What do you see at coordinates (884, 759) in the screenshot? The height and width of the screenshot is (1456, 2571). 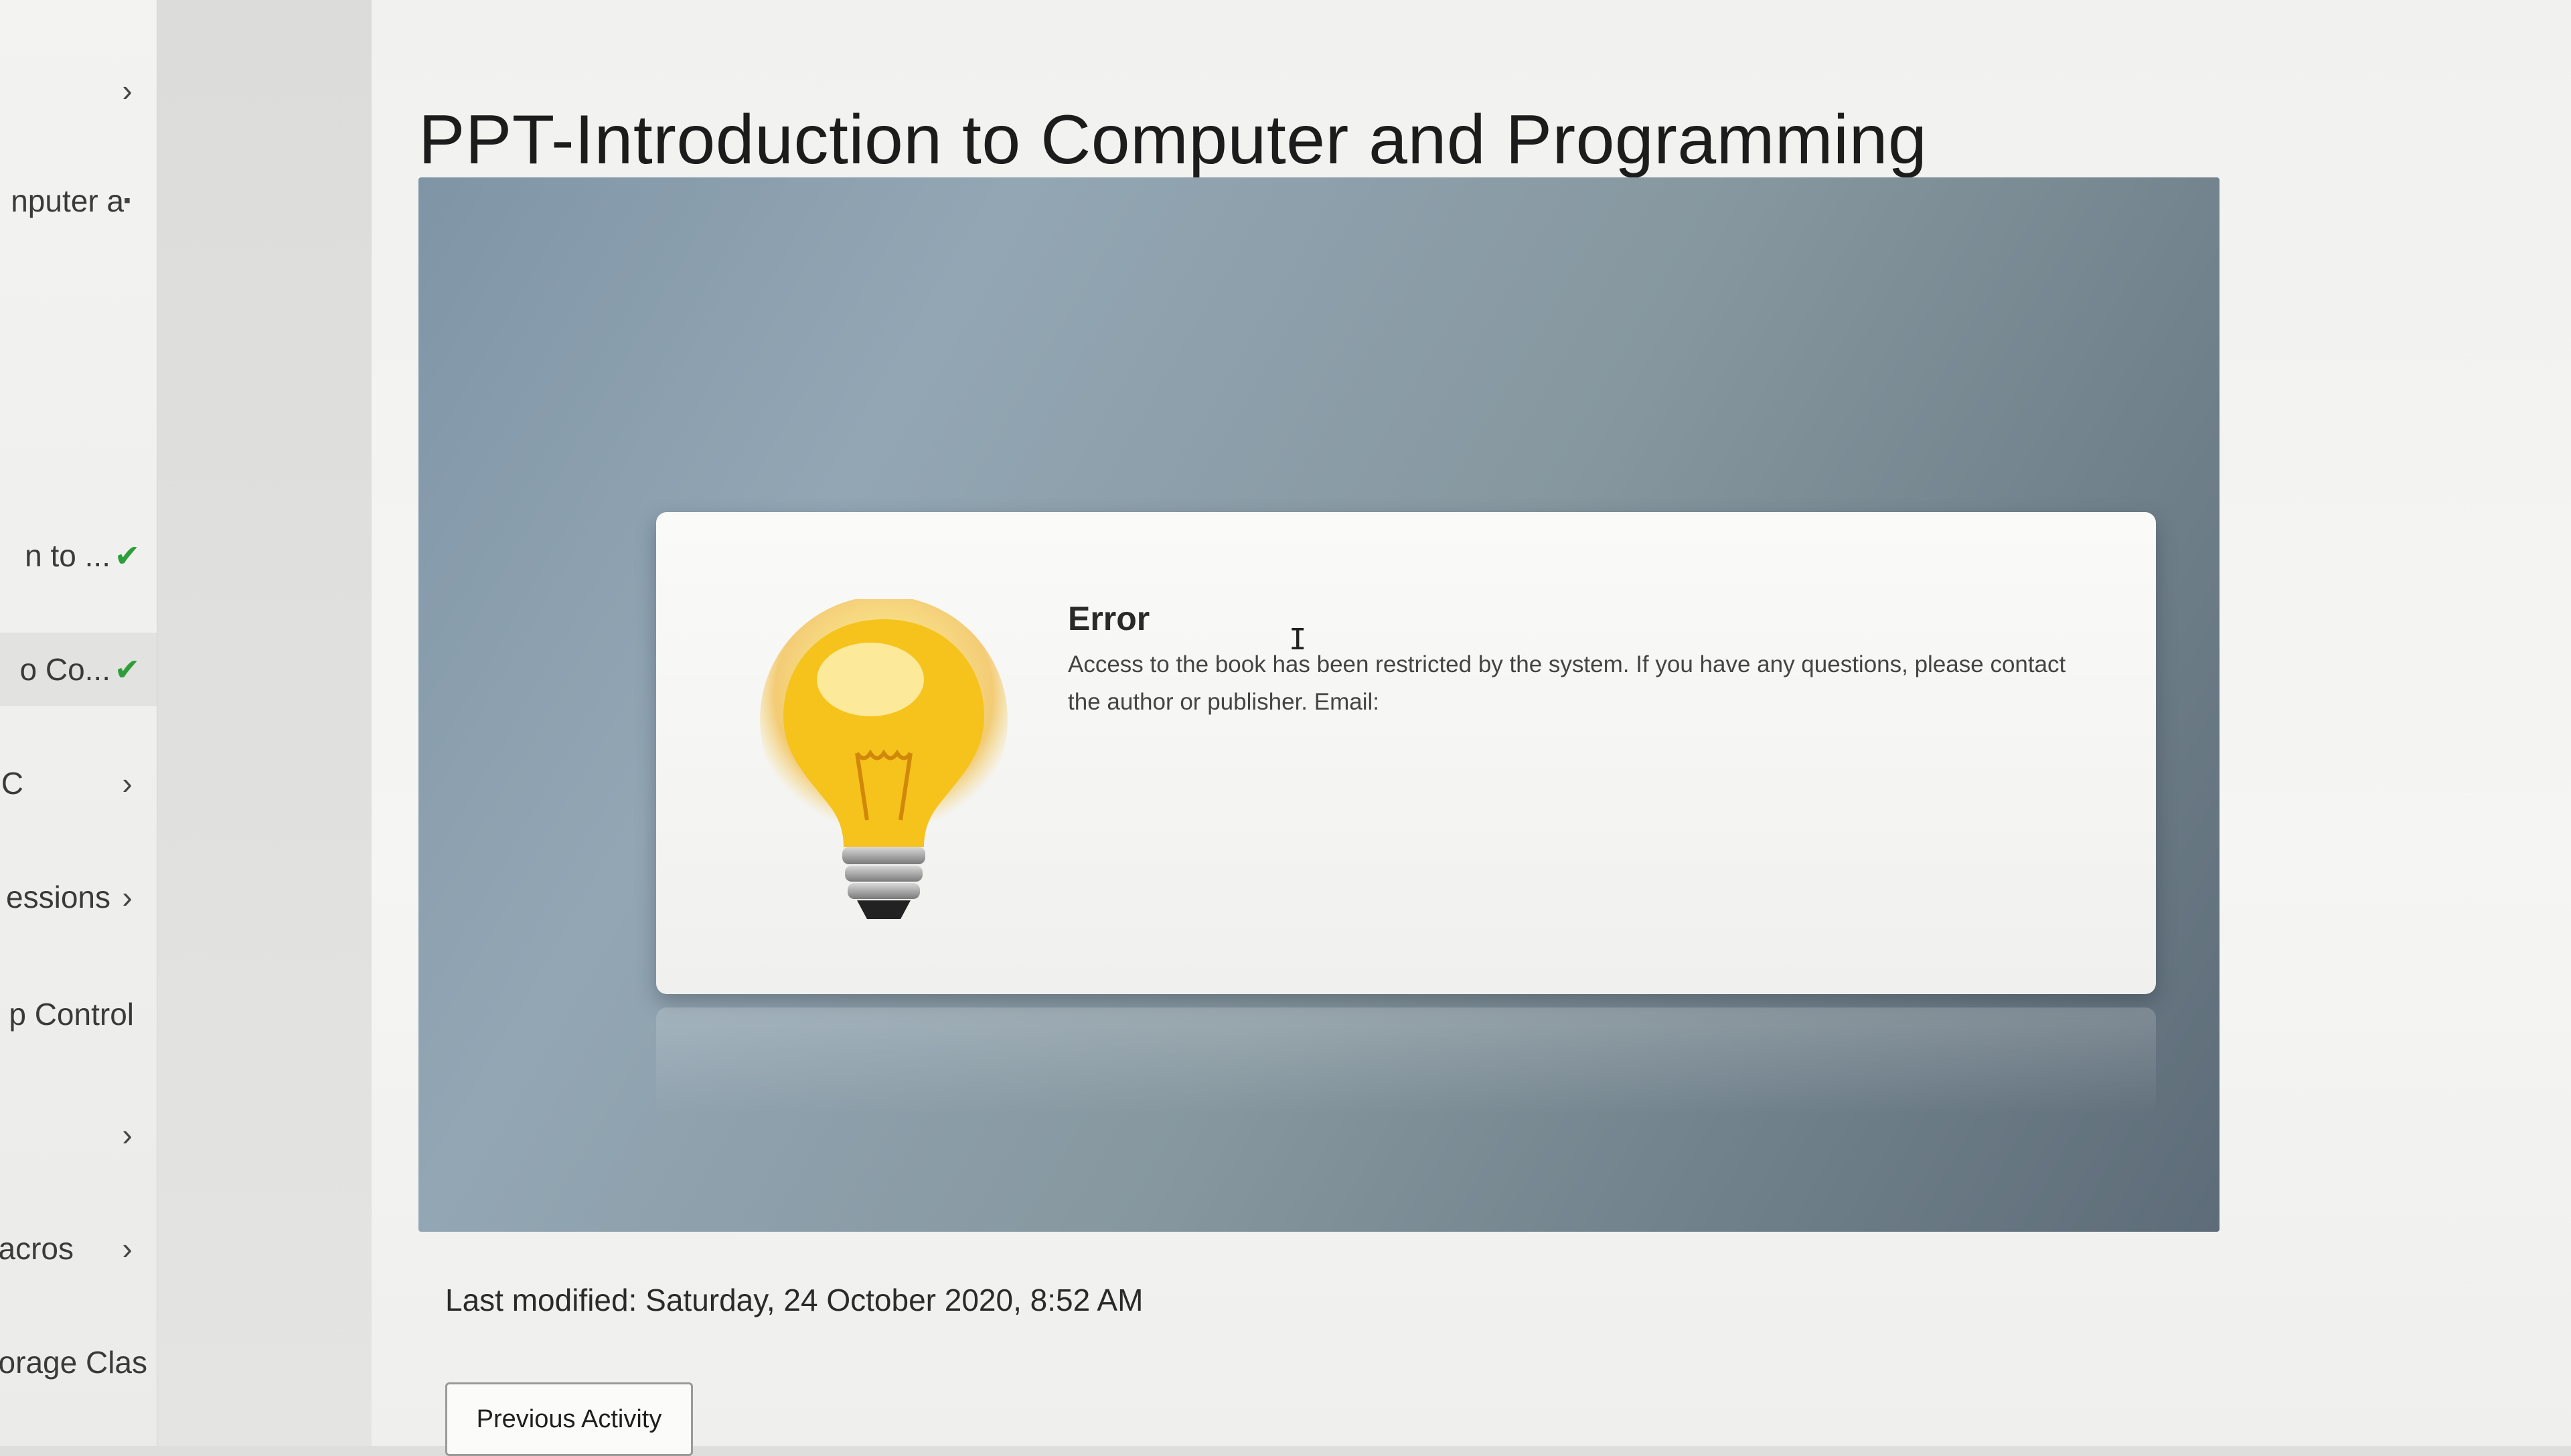 I see `lightbulb-icon` at bounding box center [884, 759].